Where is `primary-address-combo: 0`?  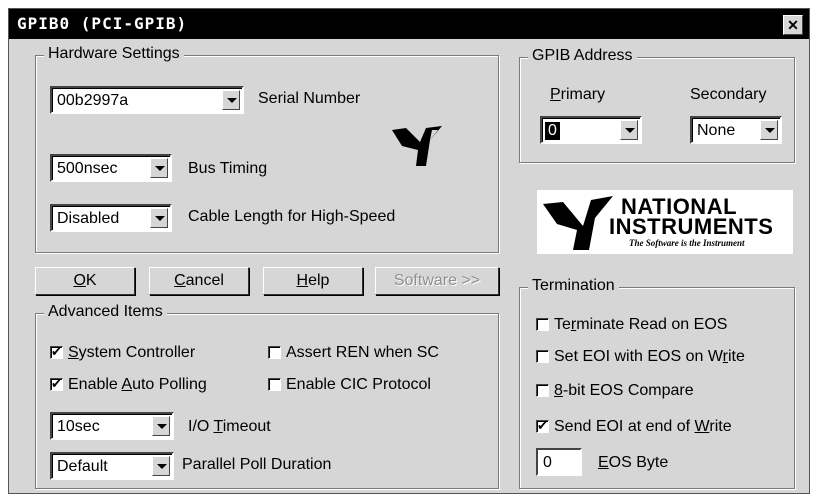 primary-address-combo: 0 is located at coordinates (591, 130).